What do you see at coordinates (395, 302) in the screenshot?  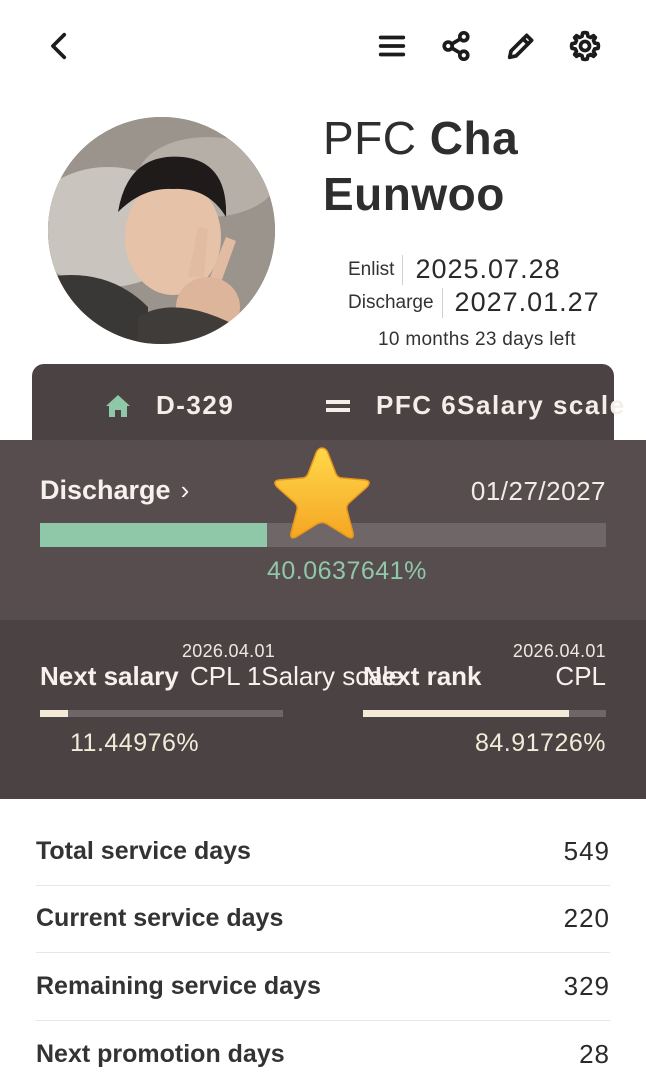 I see `discharge-label: Discharge` at bounding box center [395, 302].